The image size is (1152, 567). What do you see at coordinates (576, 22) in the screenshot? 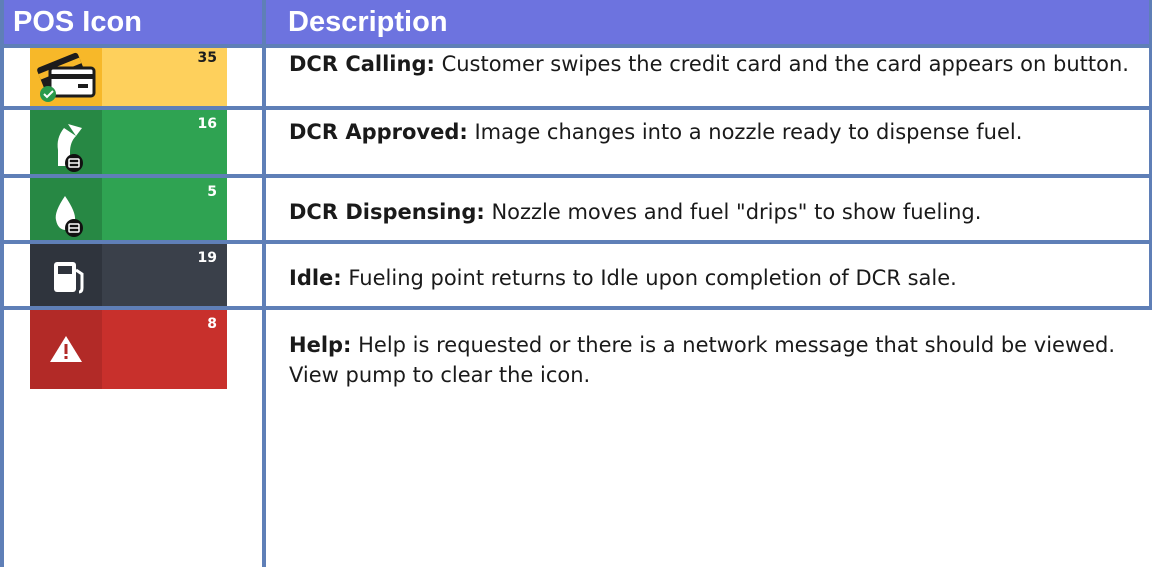
I see `table-header: POS Icon Description` at bounding box center [576, 22].